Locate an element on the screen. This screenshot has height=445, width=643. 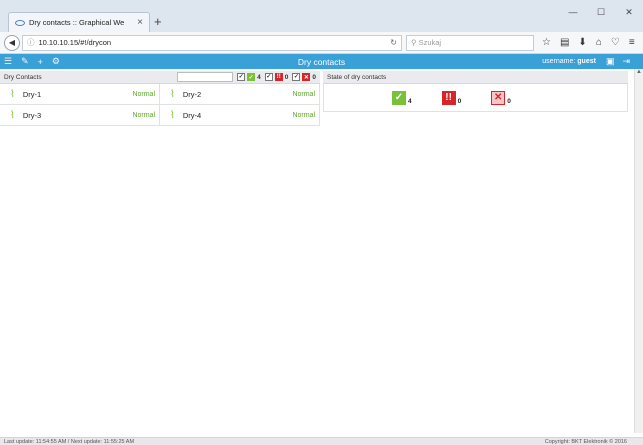
address-bar: ⓘ 10.10.10.15/#!/drycon ↻ is located at coordinates (212, 42).